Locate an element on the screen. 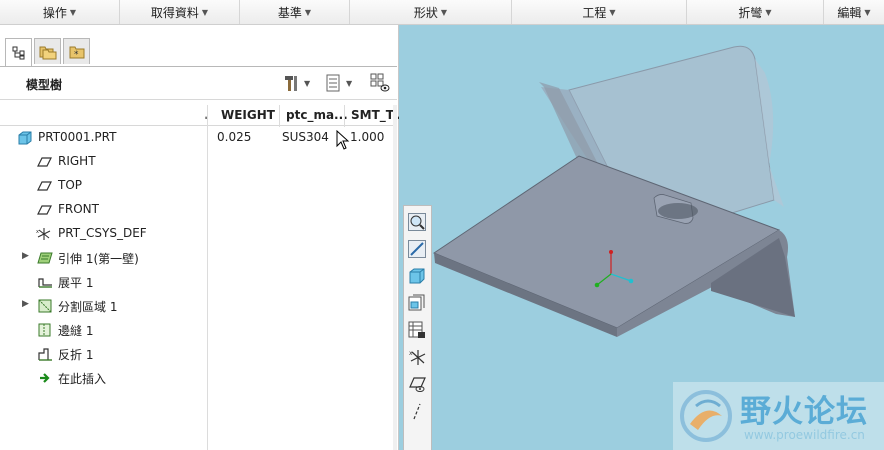 The height and width of the screenshot is (450, 884). zoom-button is located at coordinates (416, 221).